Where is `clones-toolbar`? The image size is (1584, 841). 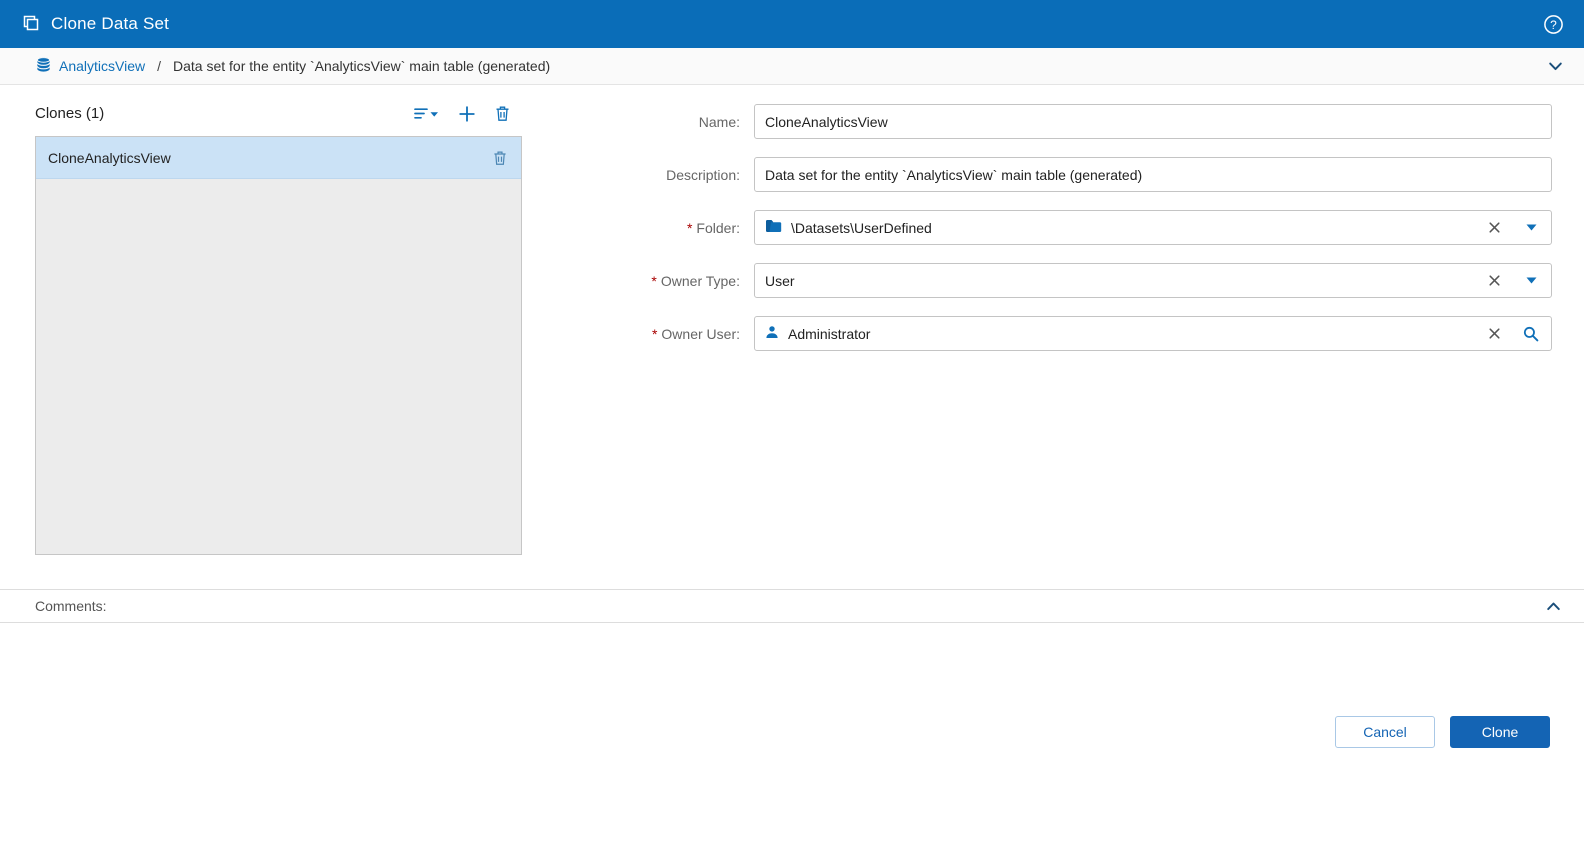
clones-toolbar is located at coordinates (465, 113).